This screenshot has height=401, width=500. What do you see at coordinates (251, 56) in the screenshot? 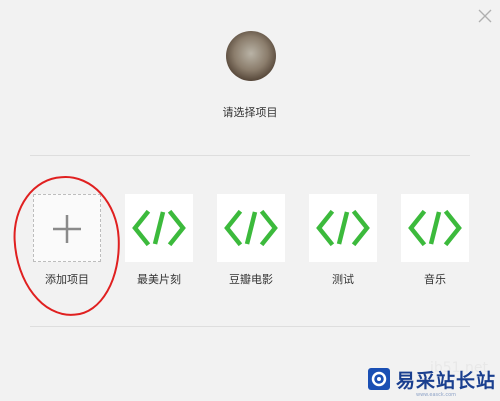
I see `avatar` at bounding box center [251, 56].